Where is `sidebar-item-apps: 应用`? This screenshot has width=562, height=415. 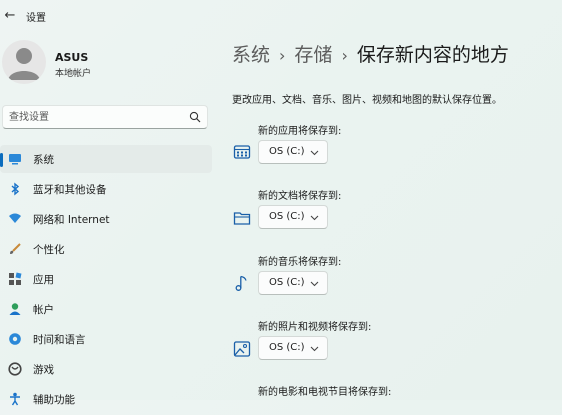 sidebar-item-apps: 应用 is located at coordinates (106, 279).